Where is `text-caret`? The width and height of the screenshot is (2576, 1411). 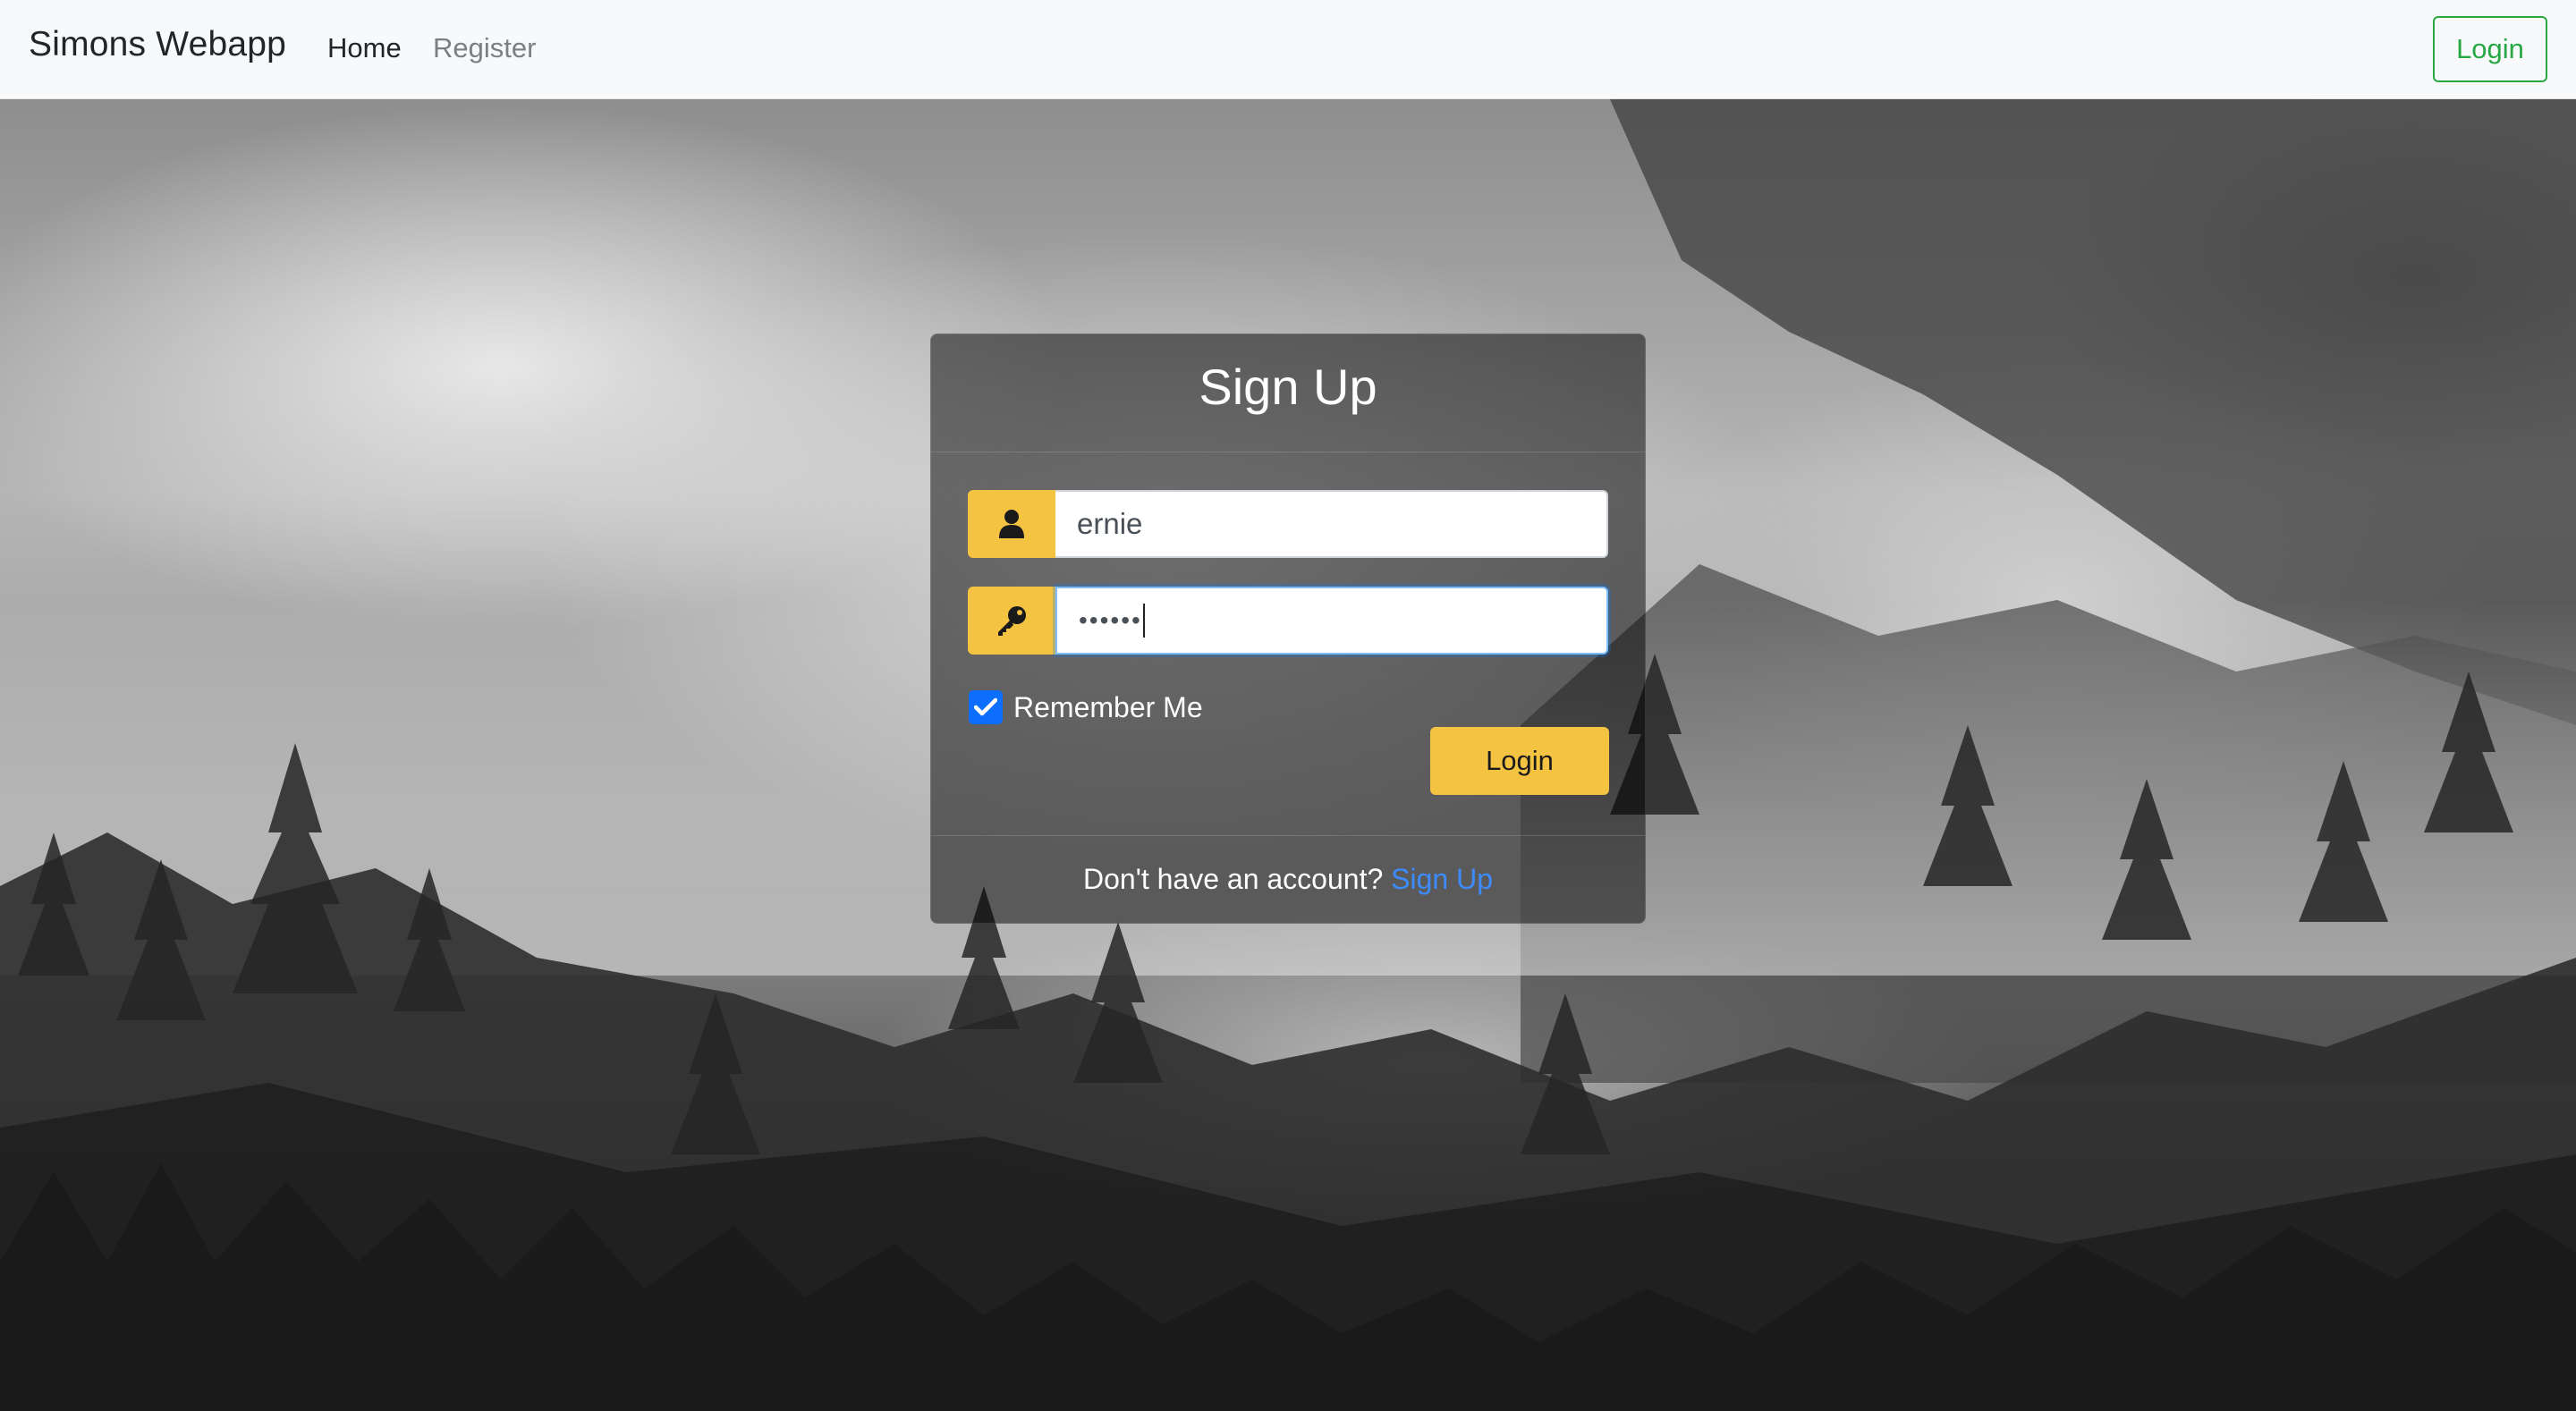
text-caret is located at coordinates (1143, 621).